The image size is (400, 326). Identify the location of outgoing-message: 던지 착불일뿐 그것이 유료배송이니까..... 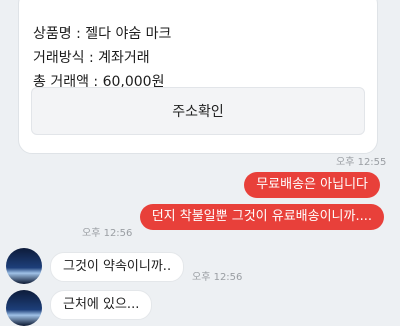
(261, 217).